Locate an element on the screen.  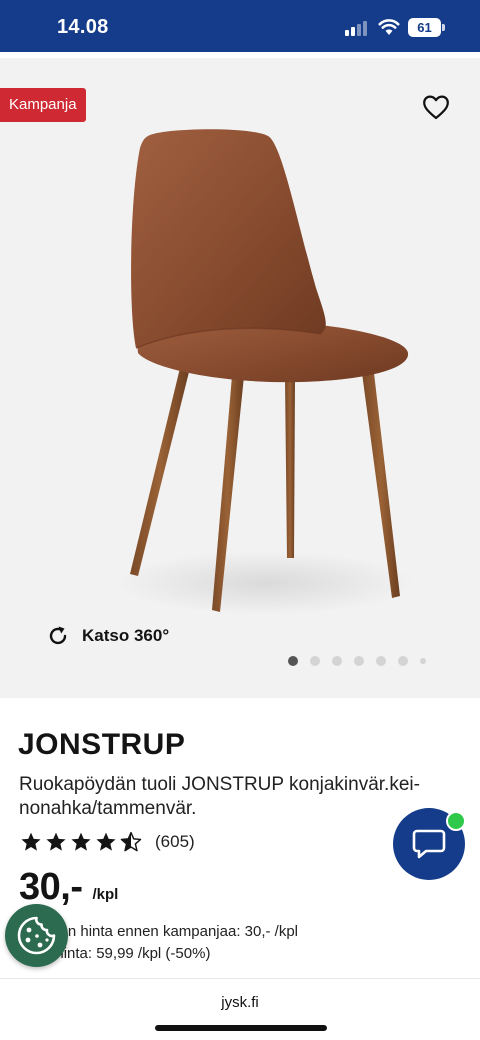
chat-bubble-icon is located at coordinates (429, 844).